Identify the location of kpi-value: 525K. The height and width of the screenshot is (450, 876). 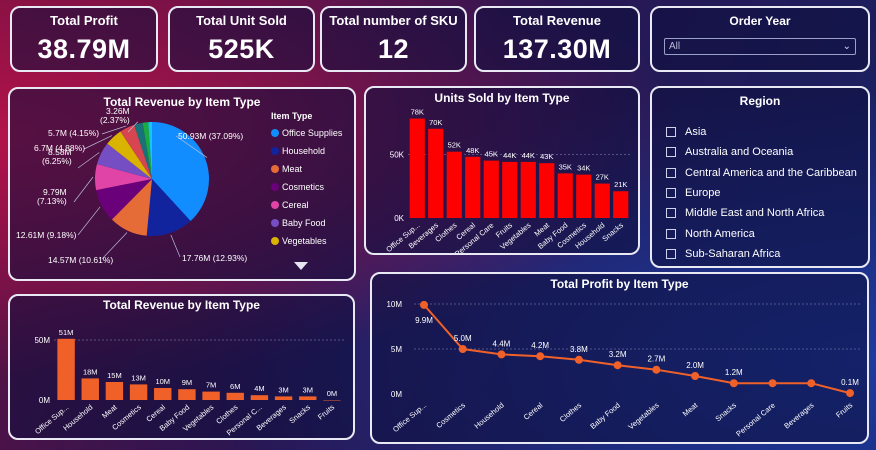
(241, 49).